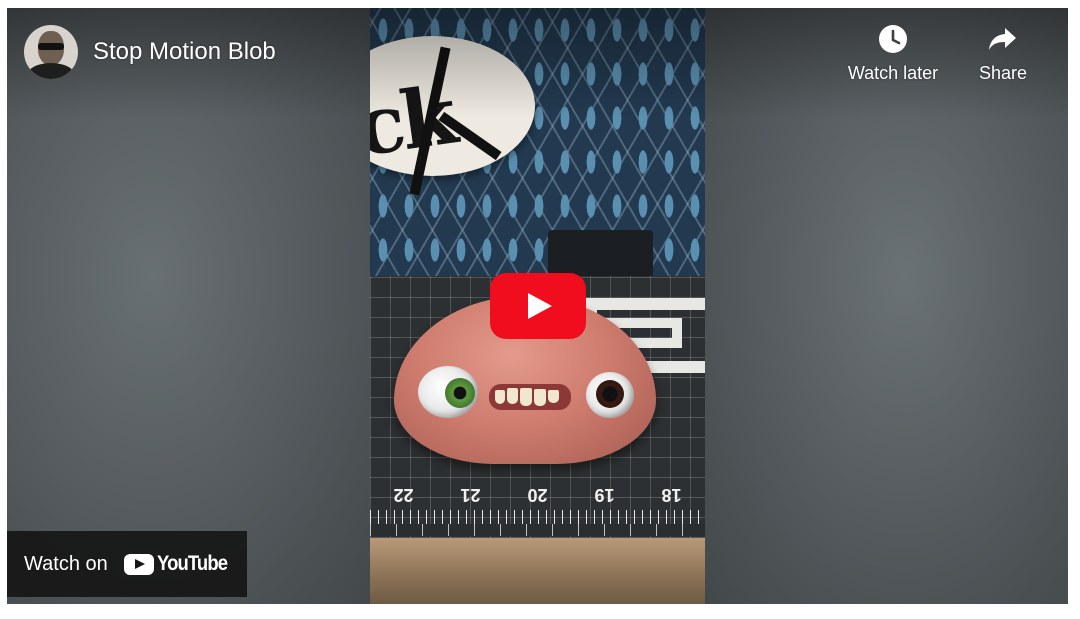 This screenshot has height=619, width=1080. Describe the element at coordinates (893, 39) in the screenshot. I see `clock-icon` at that location.